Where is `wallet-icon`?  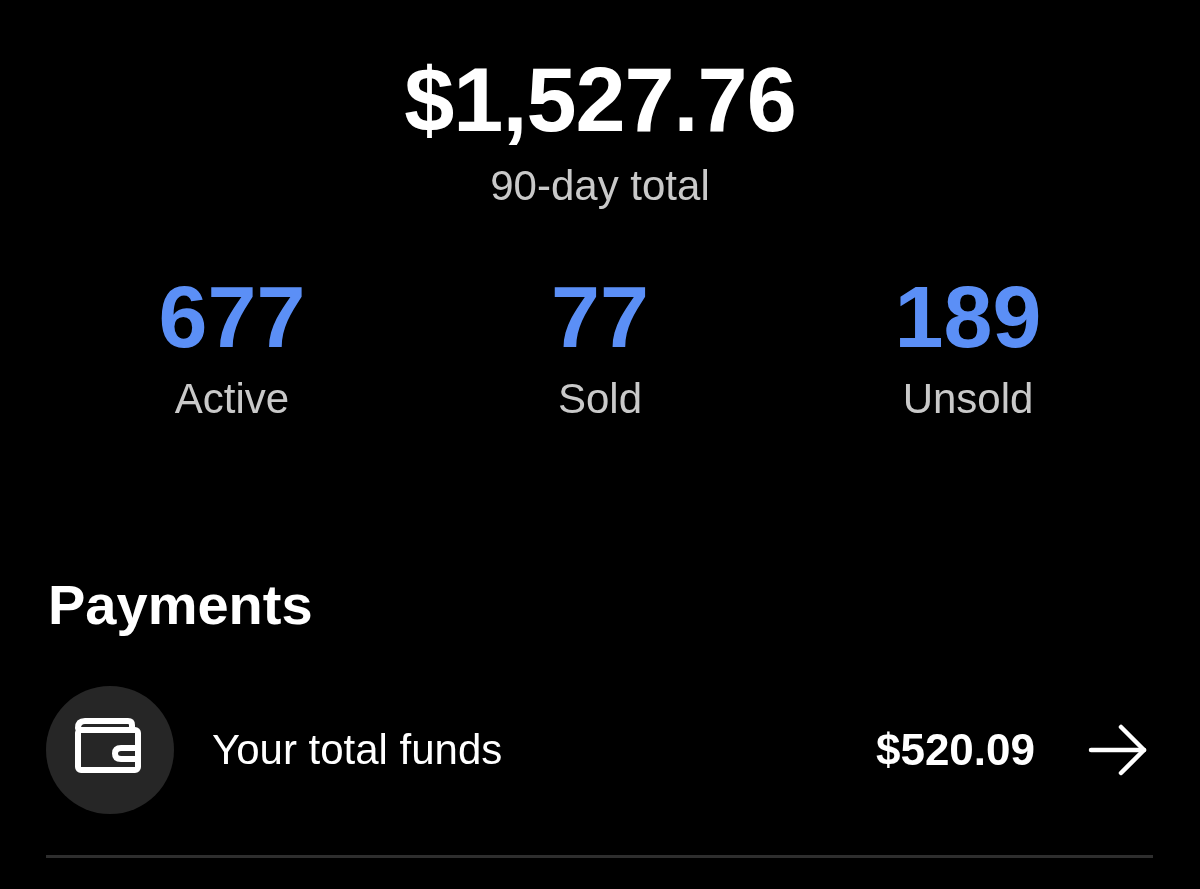 wallet-icon is located at coordinates (110, 750).